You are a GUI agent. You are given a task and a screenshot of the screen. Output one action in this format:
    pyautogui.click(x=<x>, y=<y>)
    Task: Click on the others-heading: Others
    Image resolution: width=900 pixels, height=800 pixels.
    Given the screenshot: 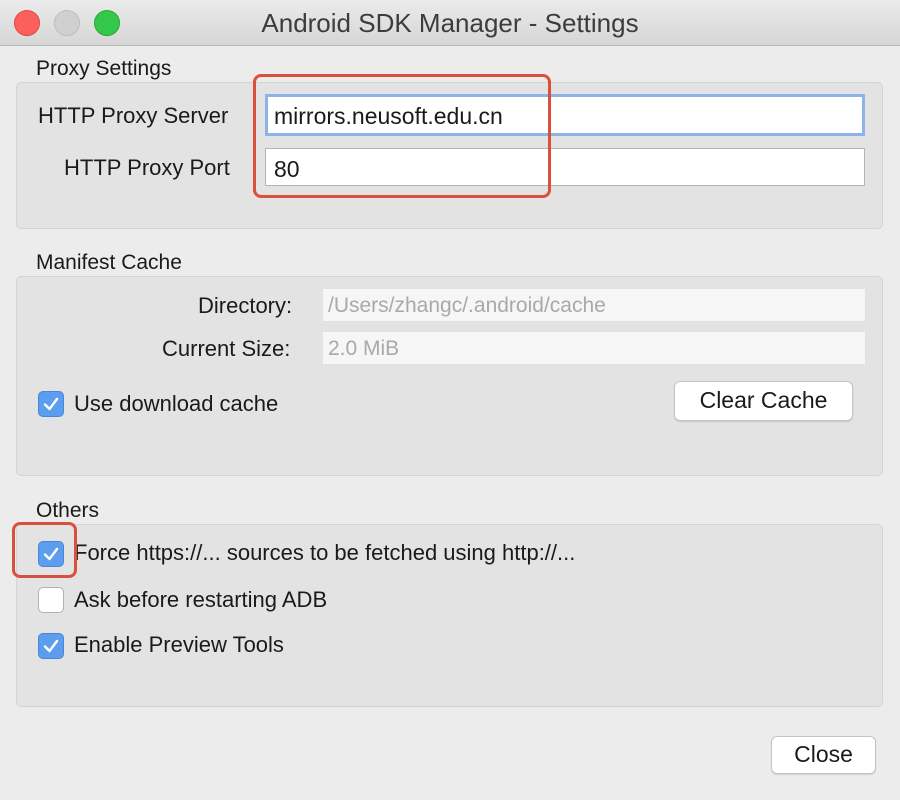 What is the action you would take?
    pyautogui.click(x=68, y=510)
    